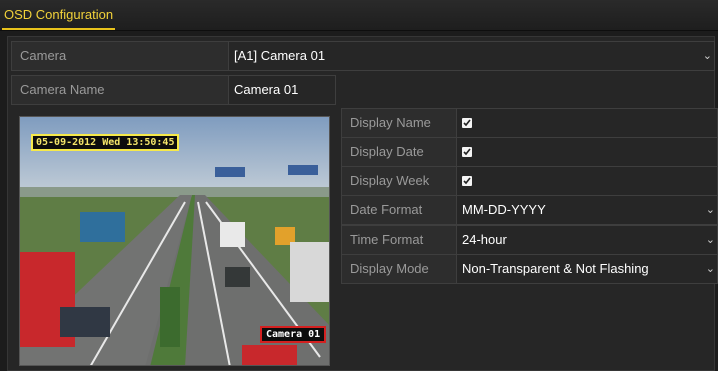 This screenshot has height=371, width=718. I want to click on camera-name-row: Camera Name Camera 01, so click(173, 90).